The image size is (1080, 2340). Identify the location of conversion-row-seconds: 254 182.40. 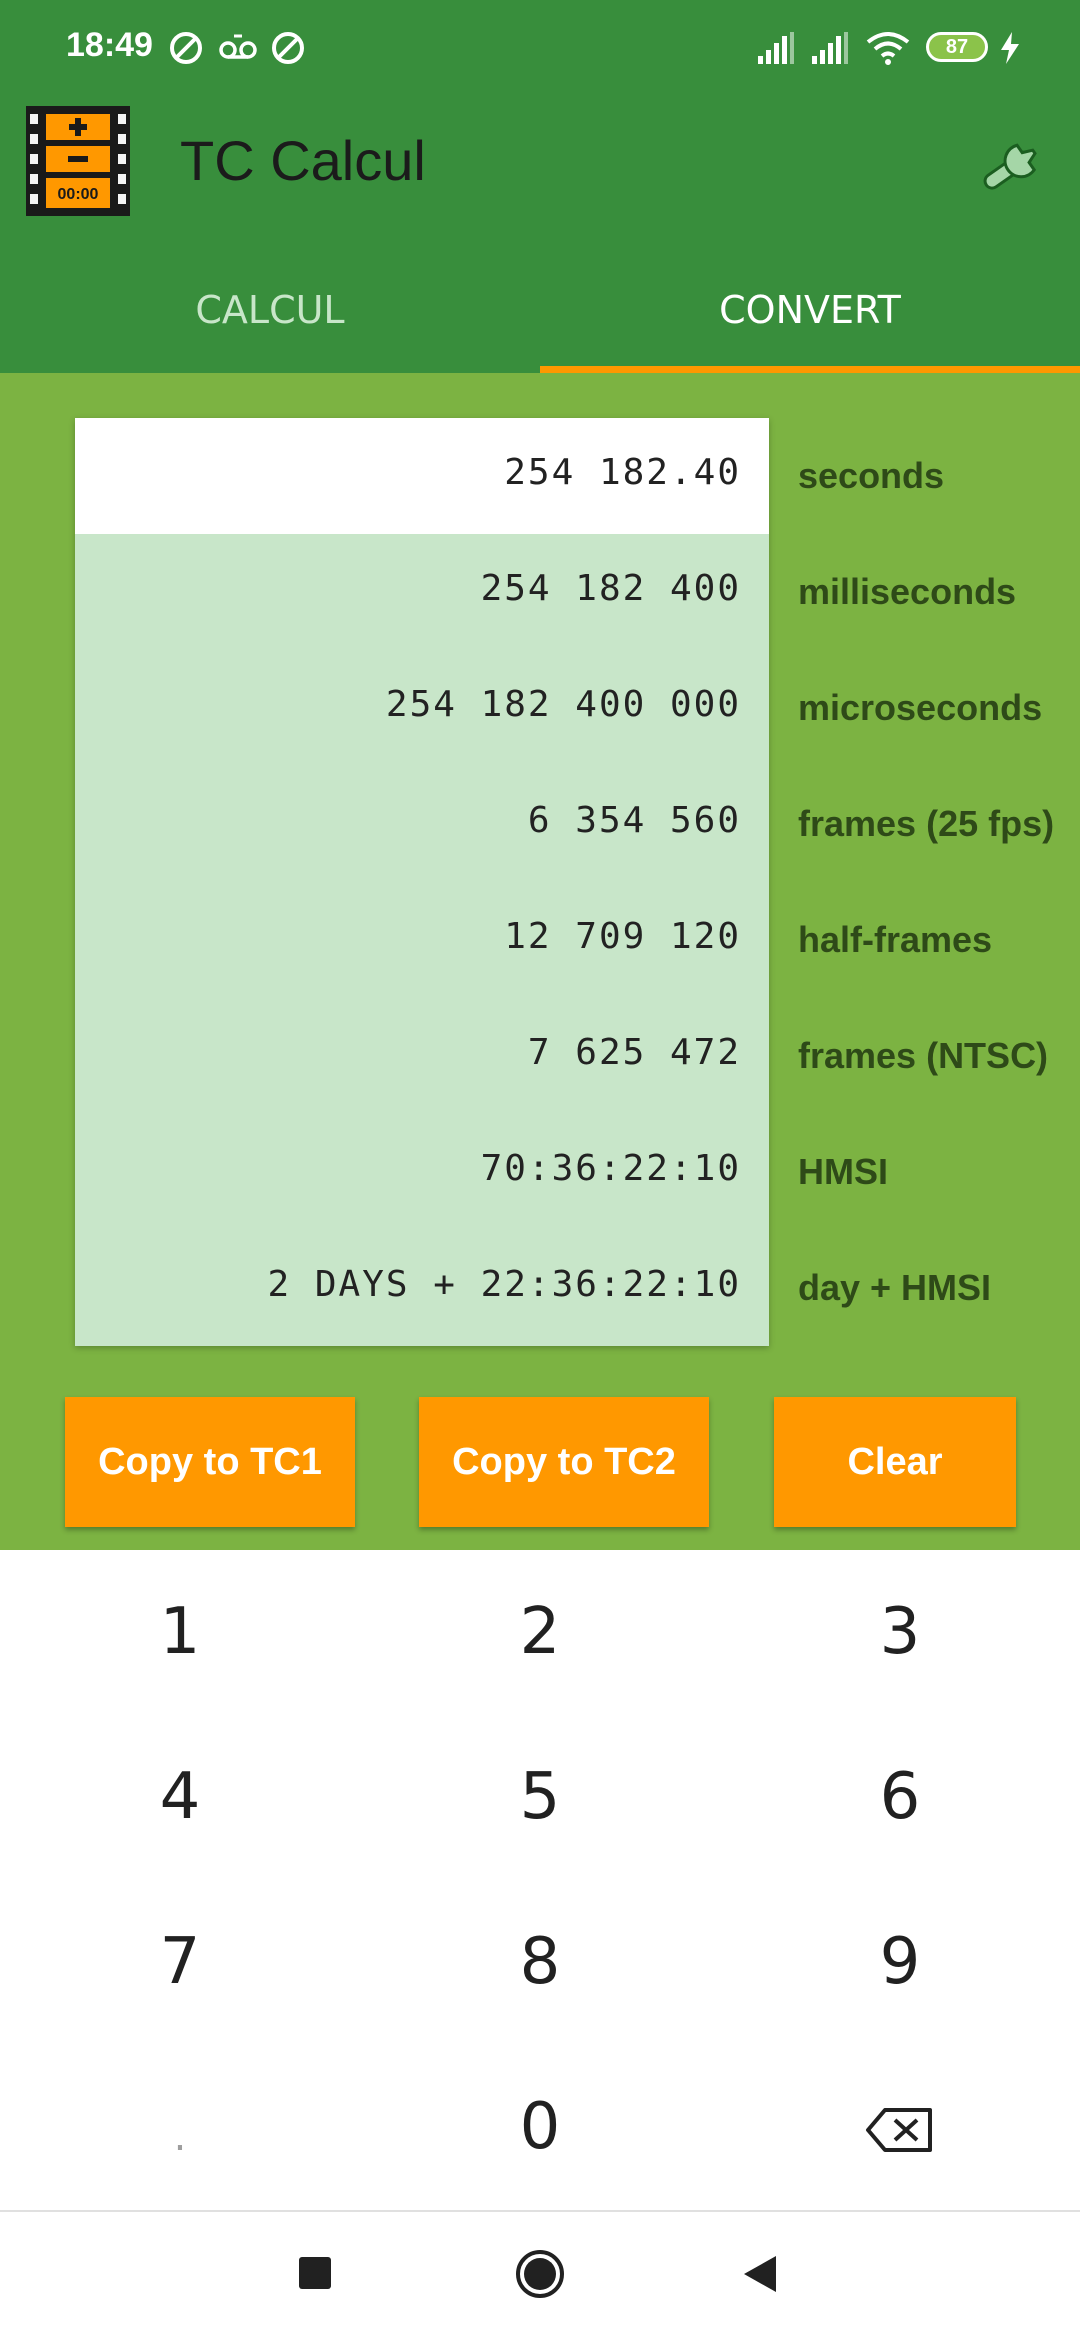
(422, 476).